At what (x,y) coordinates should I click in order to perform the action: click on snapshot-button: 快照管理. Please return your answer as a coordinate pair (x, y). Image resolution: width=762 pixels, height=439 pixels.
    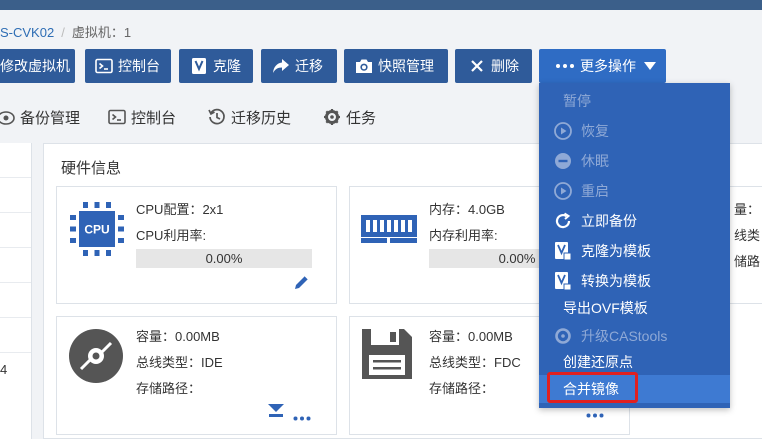
    Looking at the image, I should click on (396, 66).